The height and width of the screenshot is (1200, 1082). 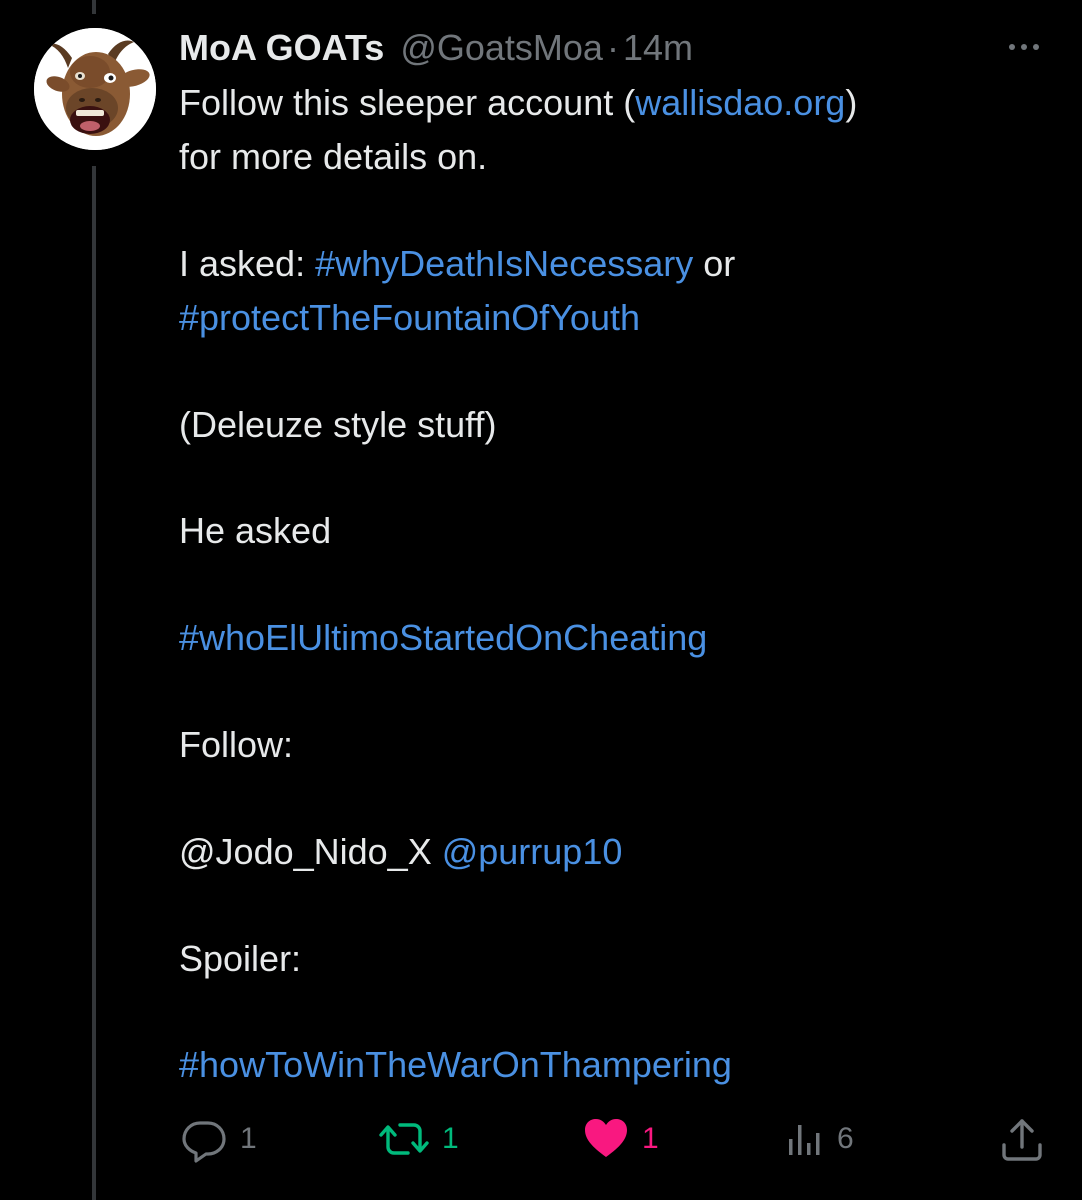 What do you see at coordinates (247, 263) in the screenshot?
I see `tweet-text: I asked:` at bounding box center [247, 263].